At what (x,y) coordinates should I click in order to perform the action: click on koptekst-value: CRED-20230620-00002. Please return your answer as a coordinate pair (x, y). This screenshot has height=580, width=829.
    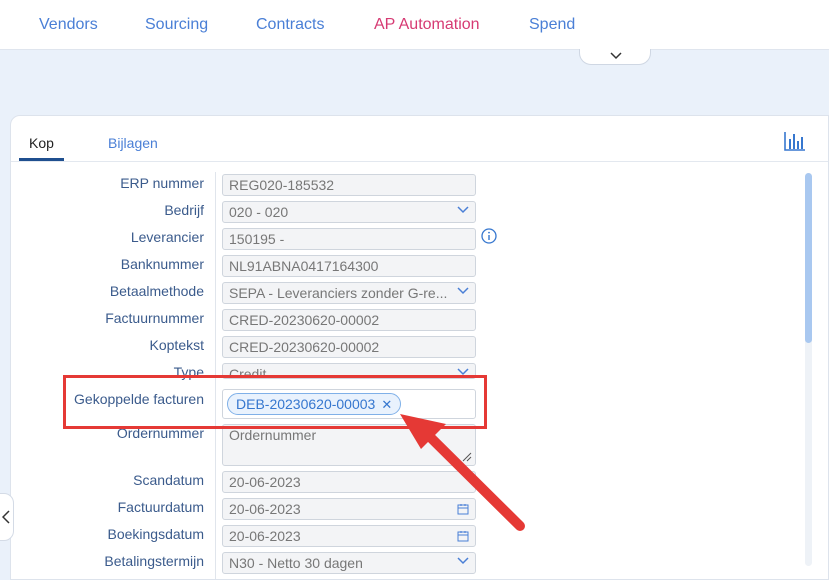
    Looking at the image, I should click on (304, 347).